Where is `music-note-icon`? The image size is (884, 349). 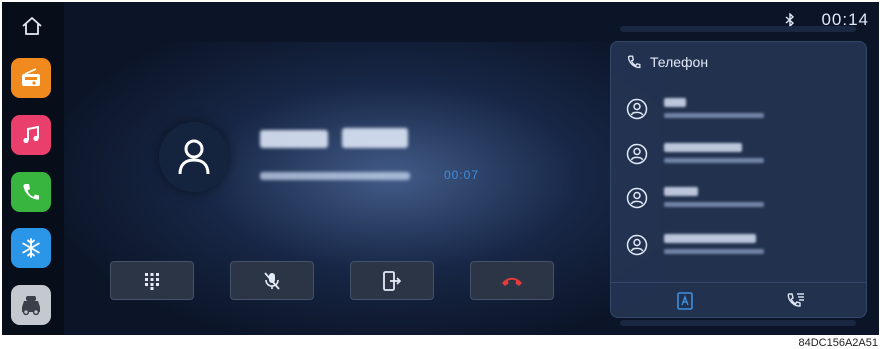 music-note-icon is located at coordinates (31, 134).